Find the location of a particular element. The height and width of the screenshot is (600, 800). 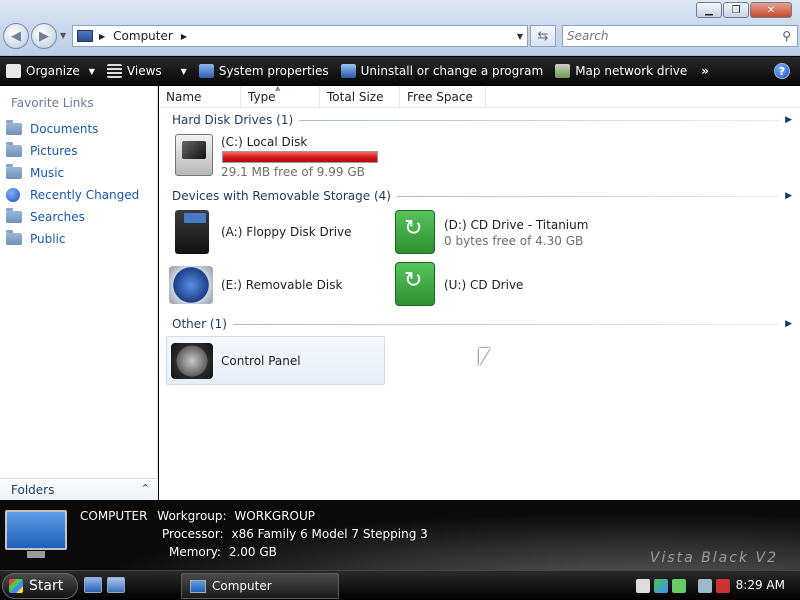

tray-app-icon is located at coordinates (643, 586).